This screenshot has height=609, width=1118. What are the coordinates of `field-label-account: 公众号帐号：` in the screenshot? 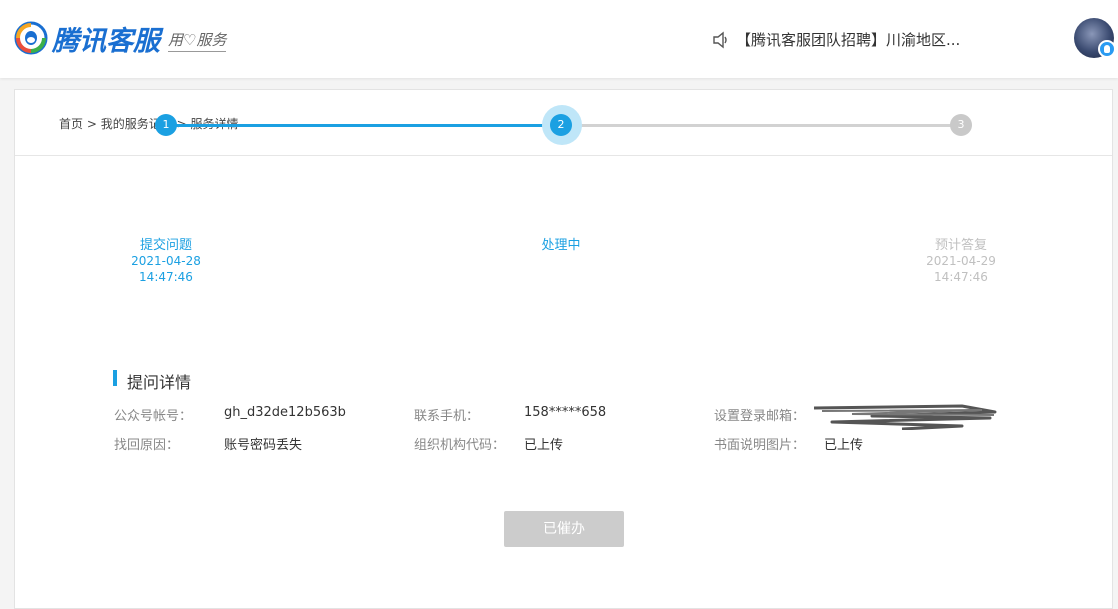 It's located at (153, 416).